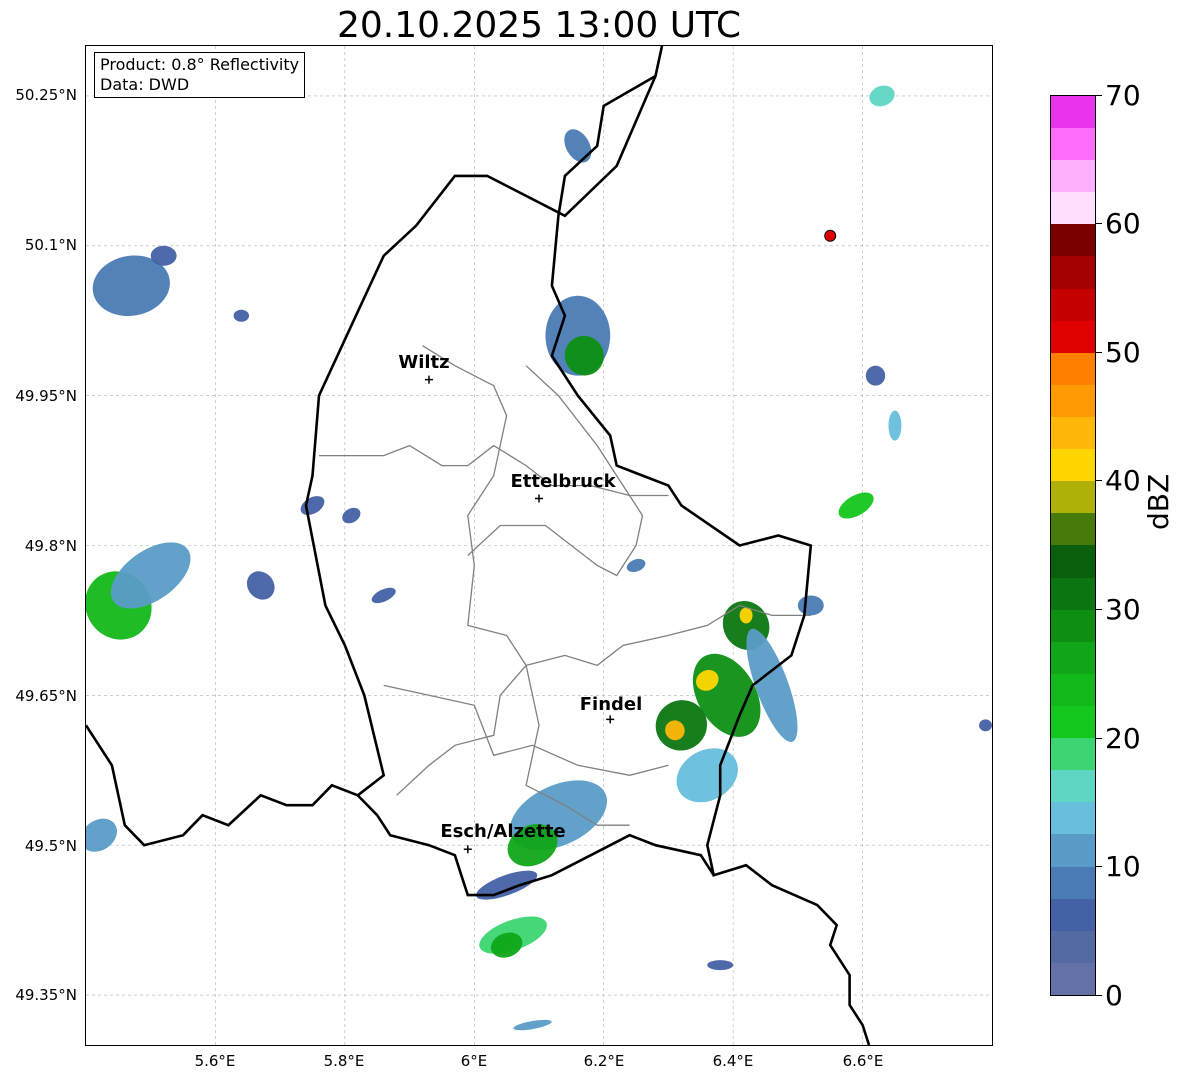  What do you see at coordinates (424, 362) in the screenshot?
I see `city-label-wiltz: Wiltz` at bounding box center [424, 362].